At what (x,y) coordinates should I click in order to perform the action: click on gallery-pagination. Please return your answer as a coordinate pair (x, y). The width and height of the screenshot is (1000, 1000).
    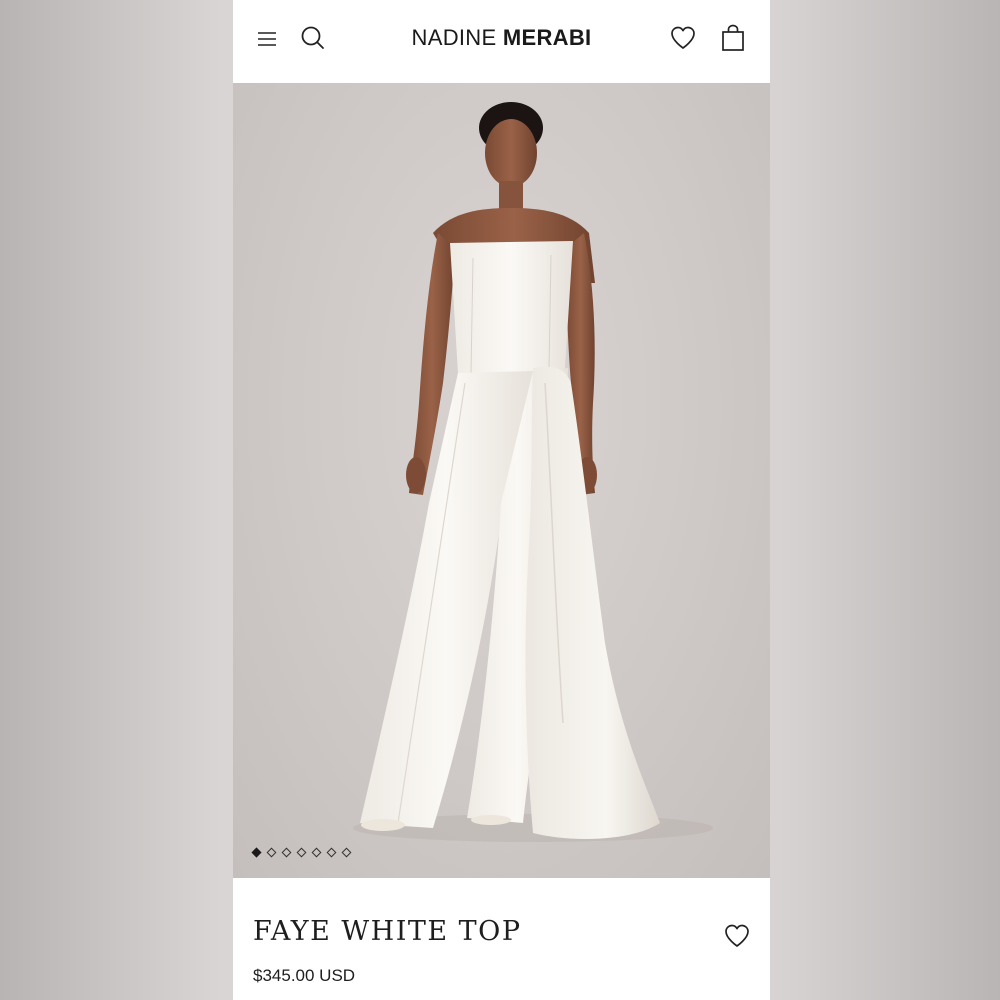
    Looking at the image, I should click on (301, 852).